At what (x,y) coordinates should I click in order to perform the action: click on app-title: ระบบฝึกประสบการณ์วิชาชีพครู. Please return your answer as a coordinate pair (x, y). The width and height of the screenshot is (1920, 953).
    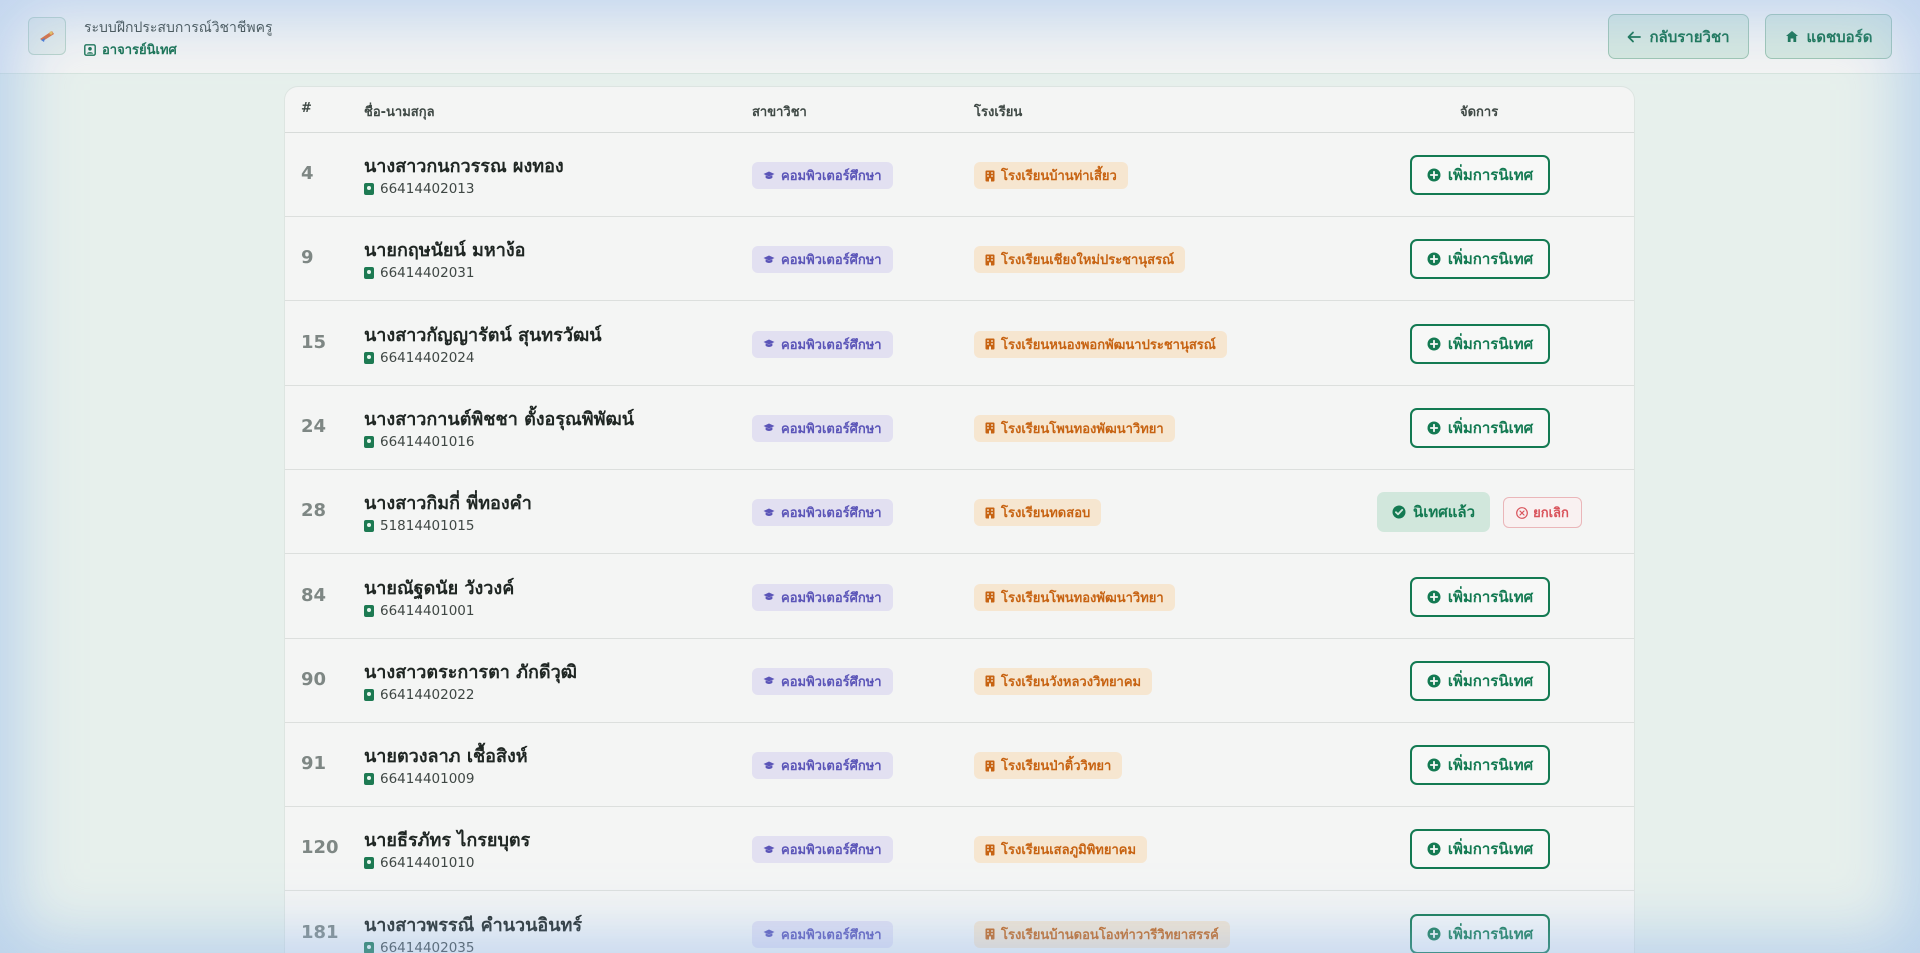
    Looking at the image, I should click on (178, 28).